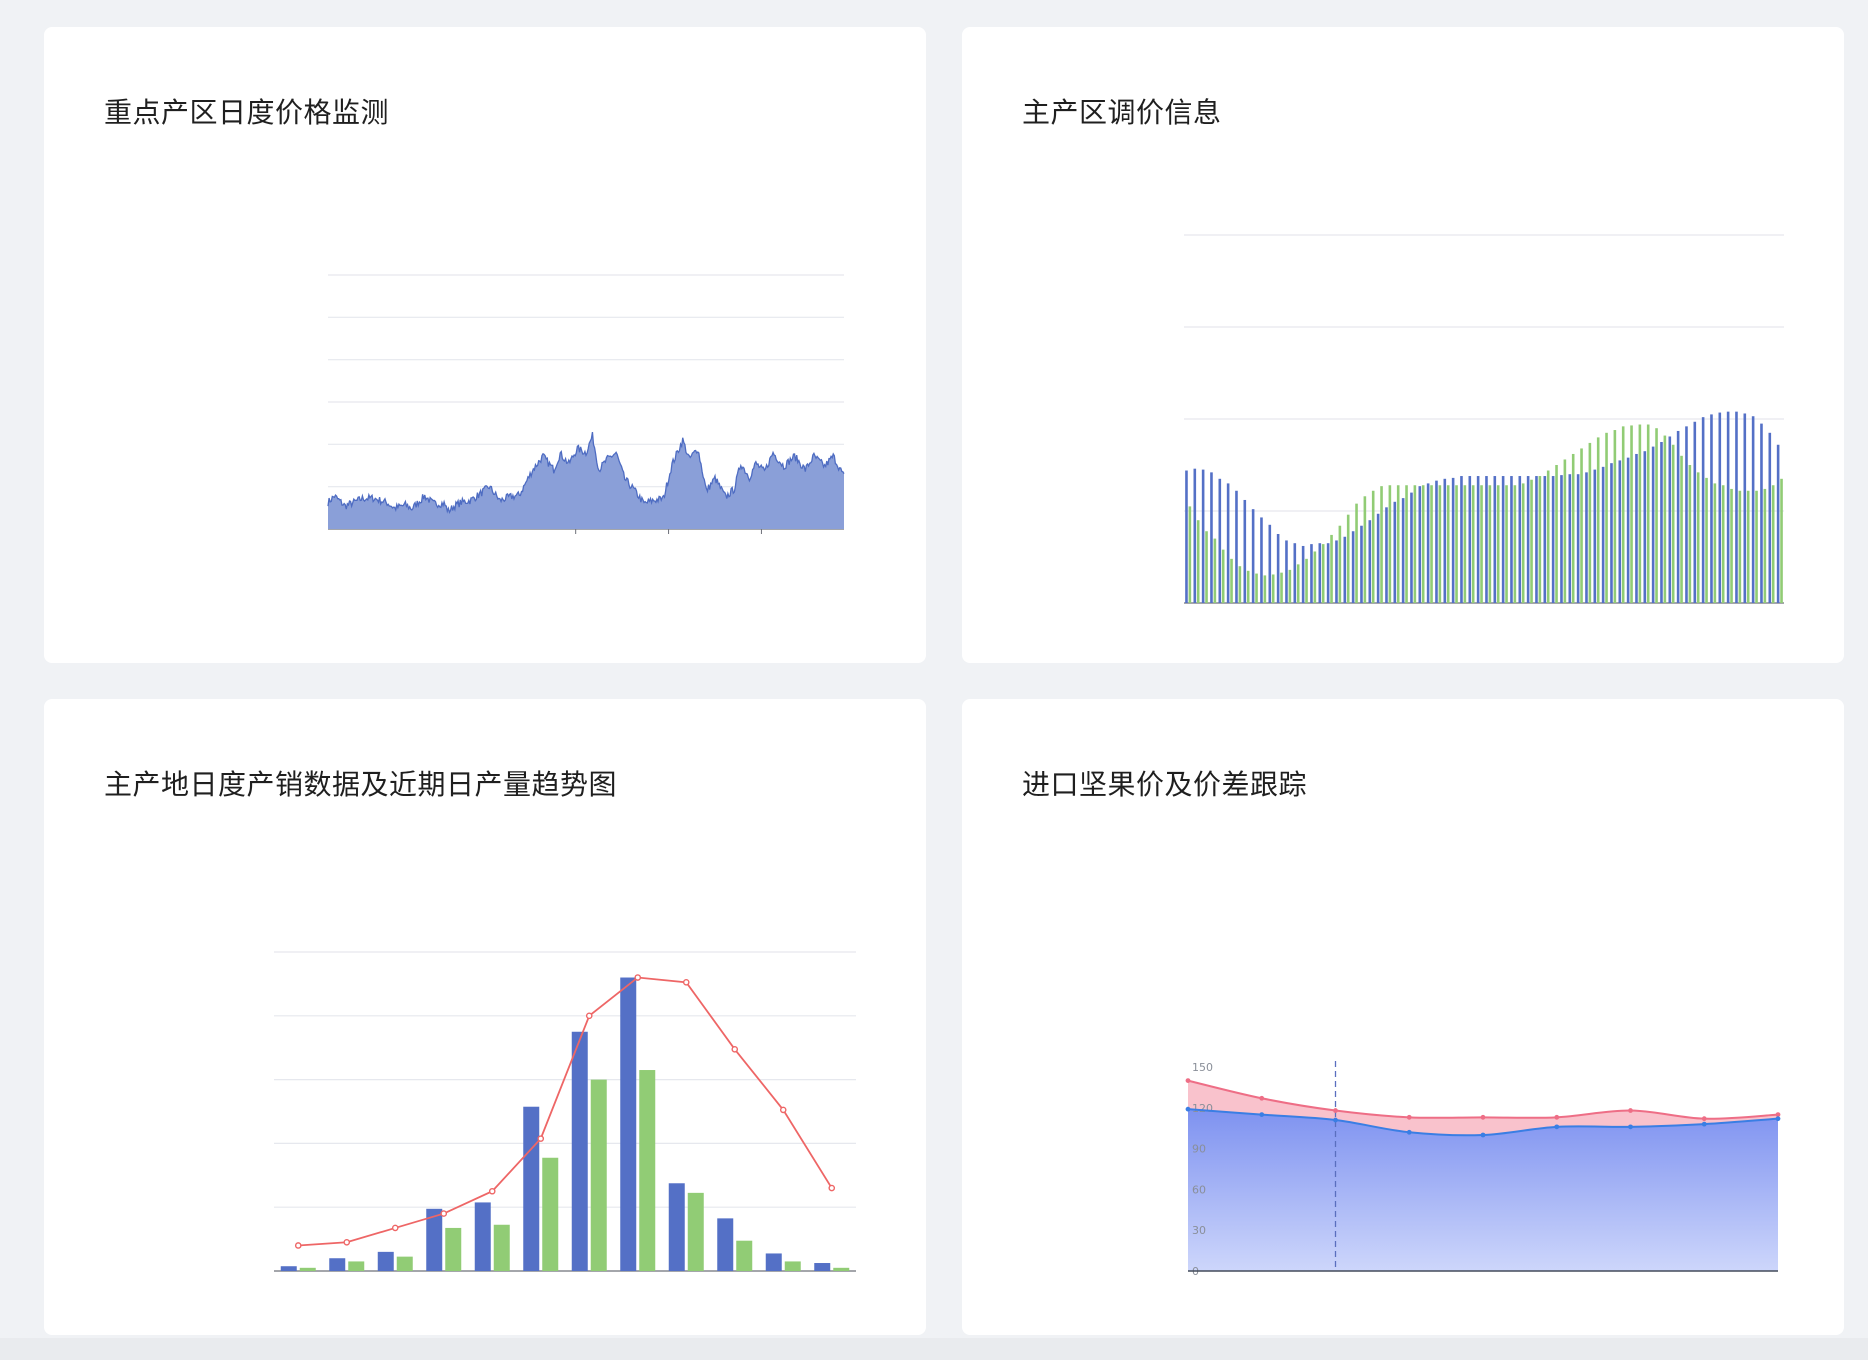 Image resolution: width=1868 pixels, height=1360 pixels. Describe the element at coordinates (565, 1111) in the screenshot. I see `trend-line` at that location.